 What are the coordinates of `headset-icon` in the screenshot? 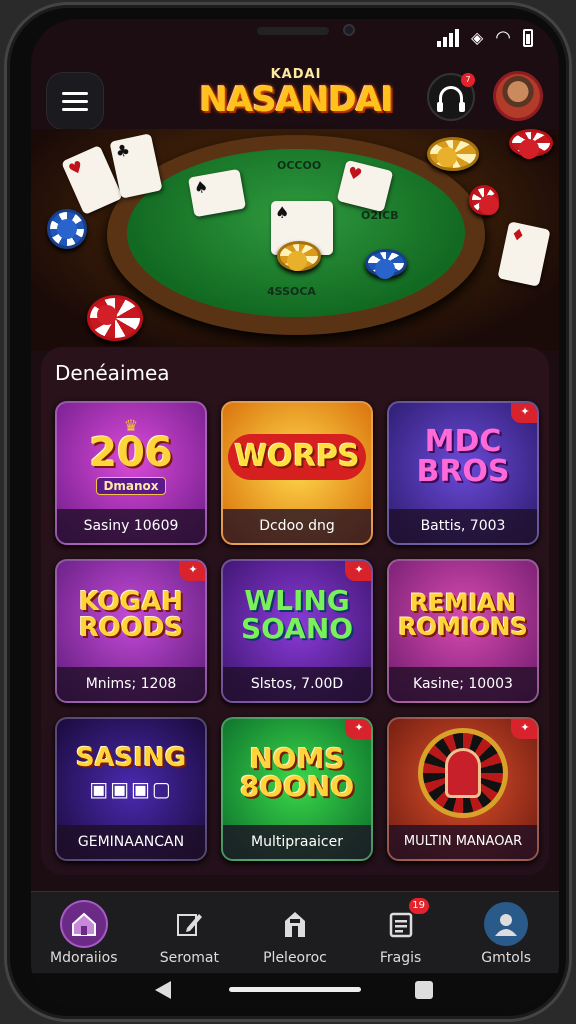 It's located at (451, 99).